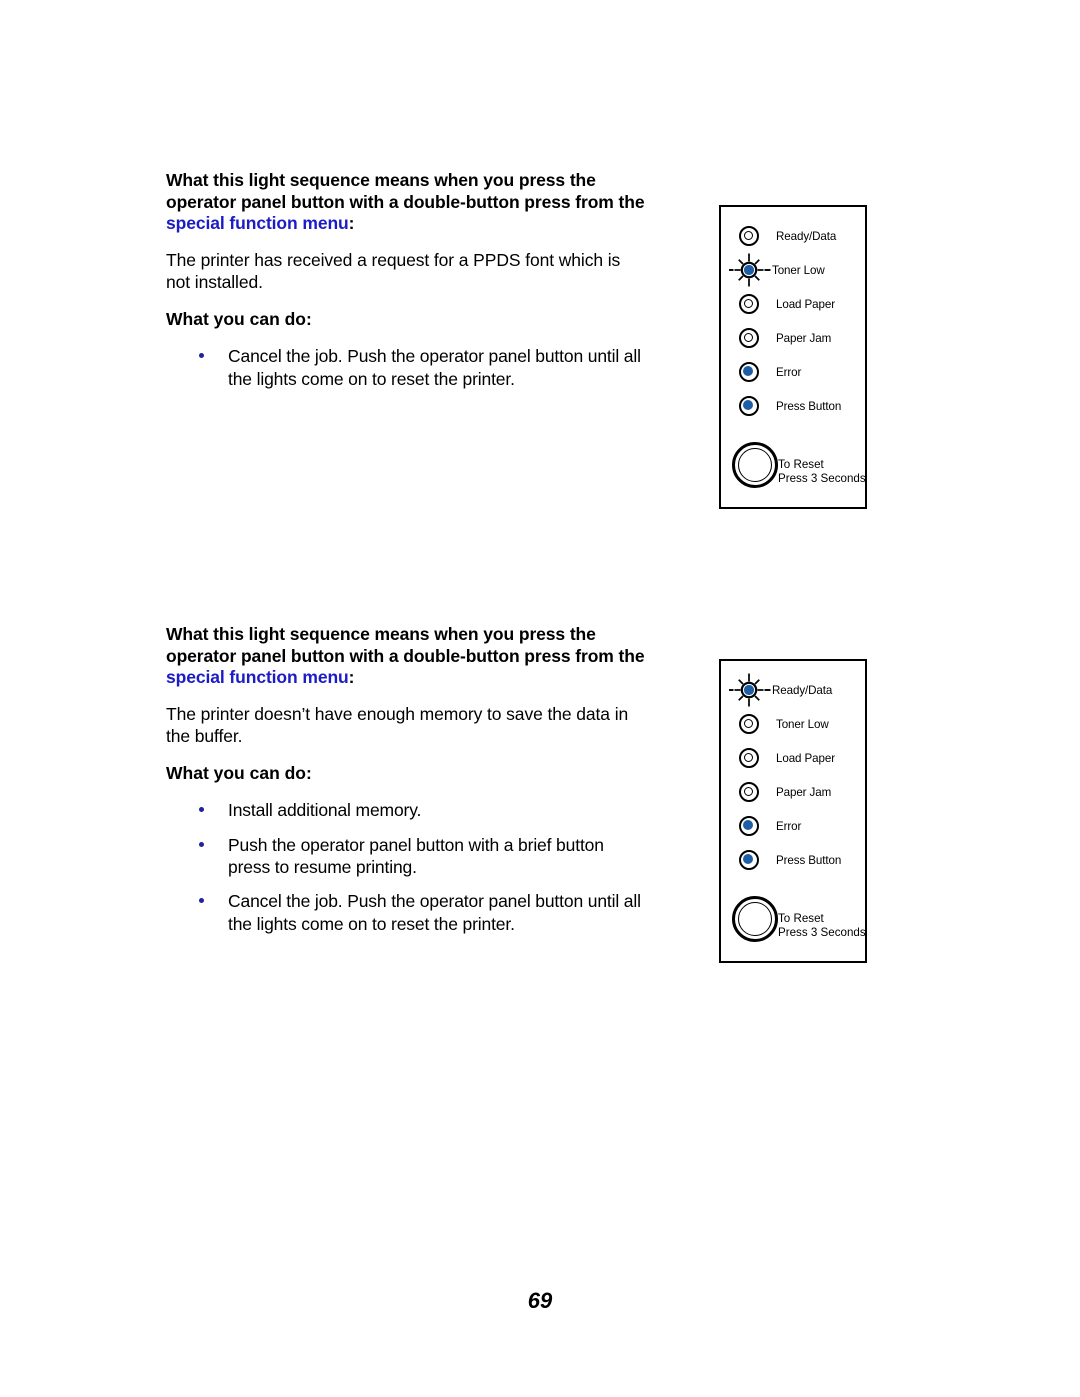 This screenshot has height=1397, width=1080. I want to click on section-1-heading-accent: special function menu, so click(257, 223).